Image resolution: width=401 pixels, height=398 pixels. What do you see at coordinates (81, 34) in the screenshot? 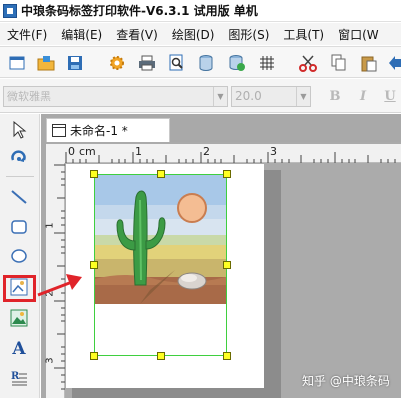
I see `menu-edit: 编辑(E)` at bounding box center [81, 34].